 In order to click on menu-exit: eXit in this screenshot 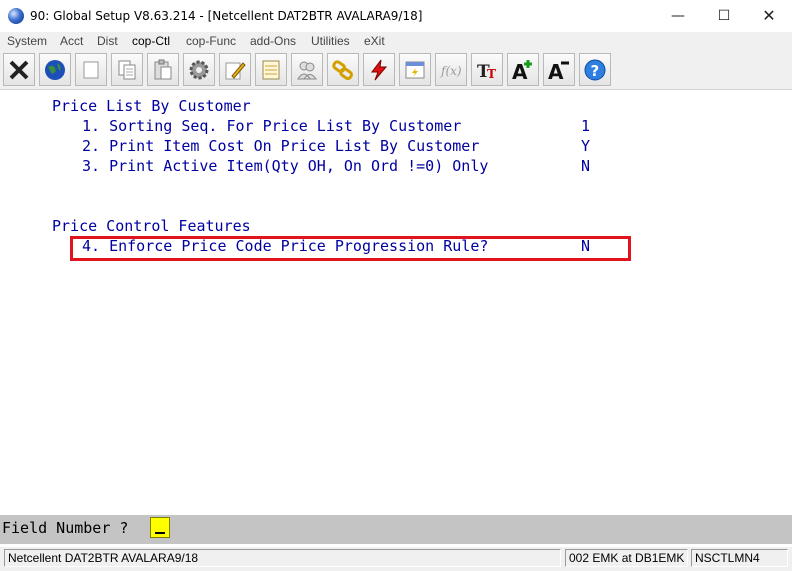, I will do `click(374, 41)`.